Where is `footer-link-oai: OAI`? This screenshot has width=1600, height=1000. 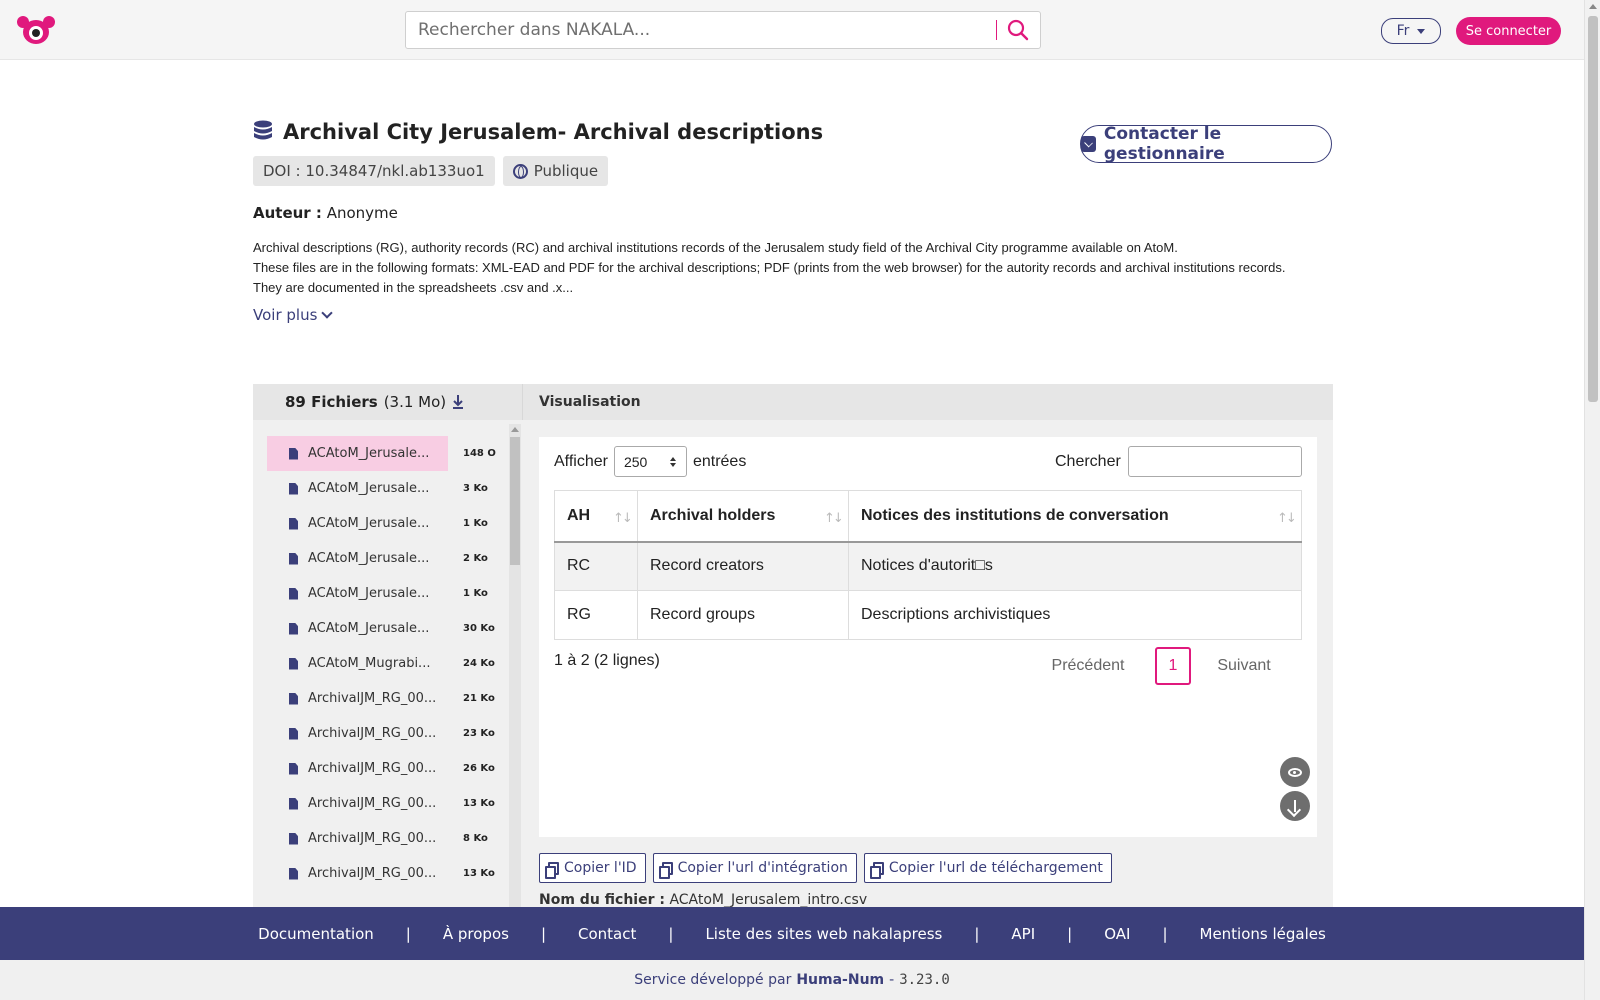
footer-link-oai: OAI is located at coordinates (1117, 934).